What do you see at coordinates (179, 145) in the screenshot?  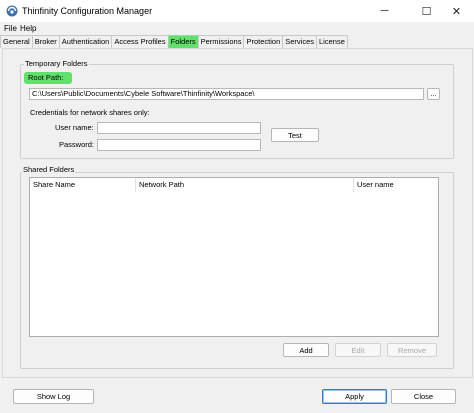 I see `password-input` at bounding box center [179, 145].